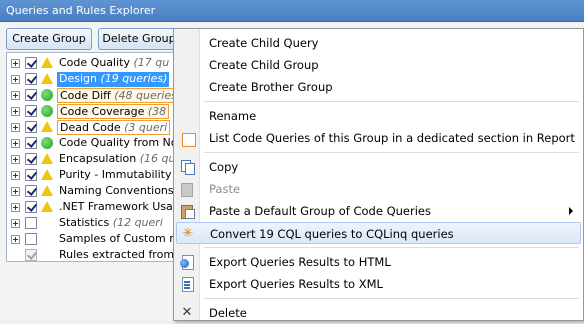 The width and height of the screenshot is (584, 324). I want to click on group-name: Dead Code, so click(90, 127).